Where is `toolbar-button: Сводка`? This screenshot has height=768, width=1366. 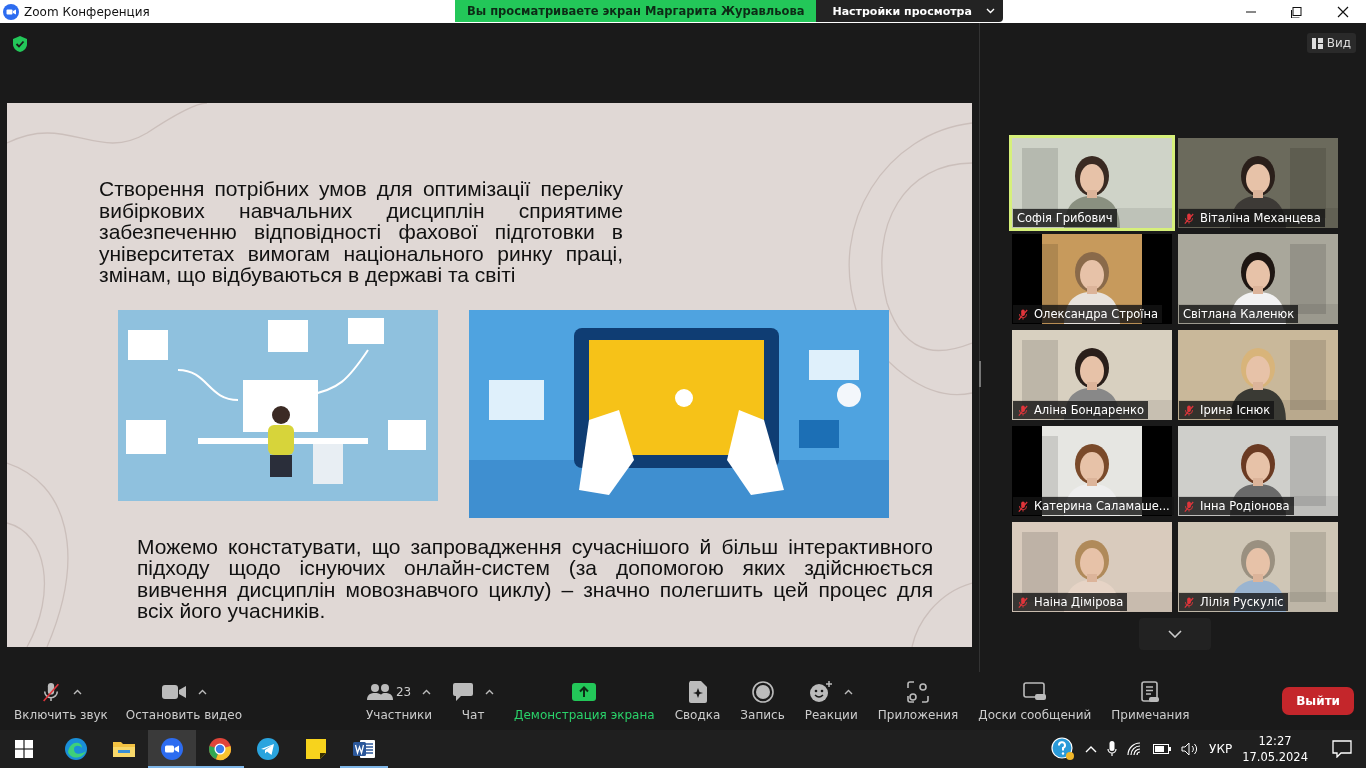 toolbar-button: Сводка is located at coordinates (697, 701).